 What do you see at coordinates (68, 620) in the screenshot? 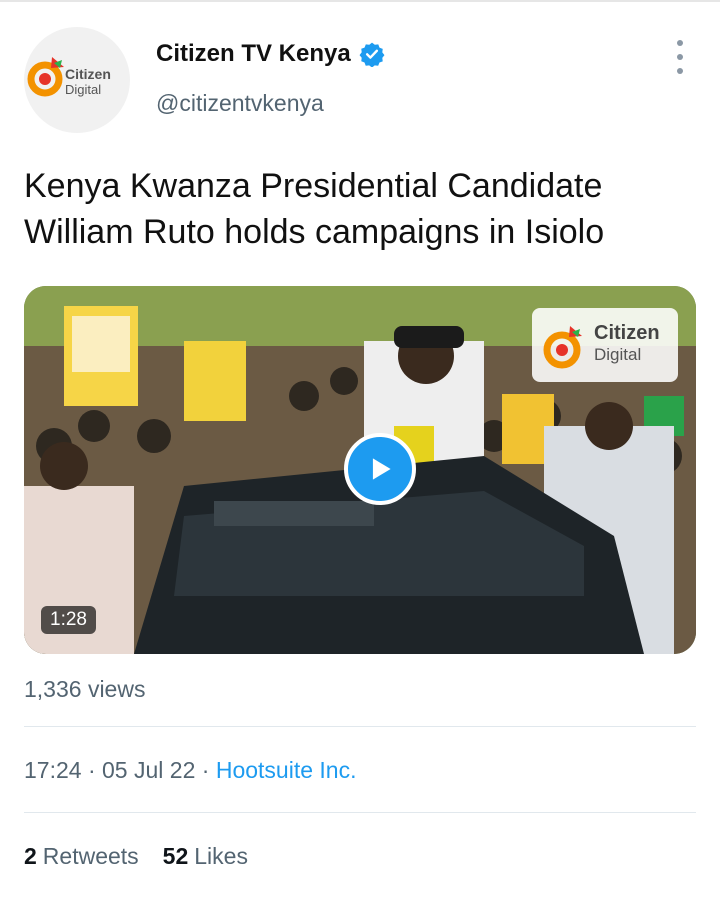
I see `video-duration: 1:28` at bounding box center [68, 620].